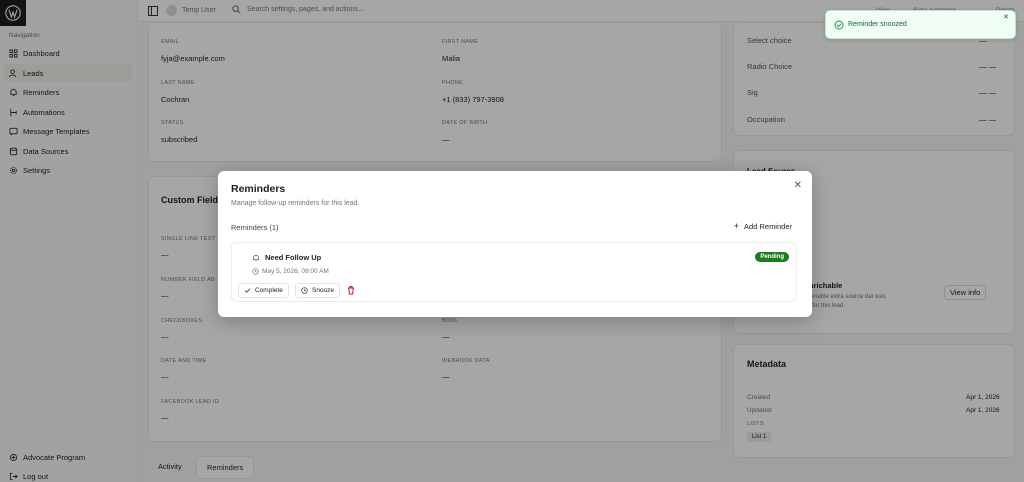  What do you see at coordinates (247, 290) in the screenshot?
I see `check-icon` at bounding box center [247, 290].